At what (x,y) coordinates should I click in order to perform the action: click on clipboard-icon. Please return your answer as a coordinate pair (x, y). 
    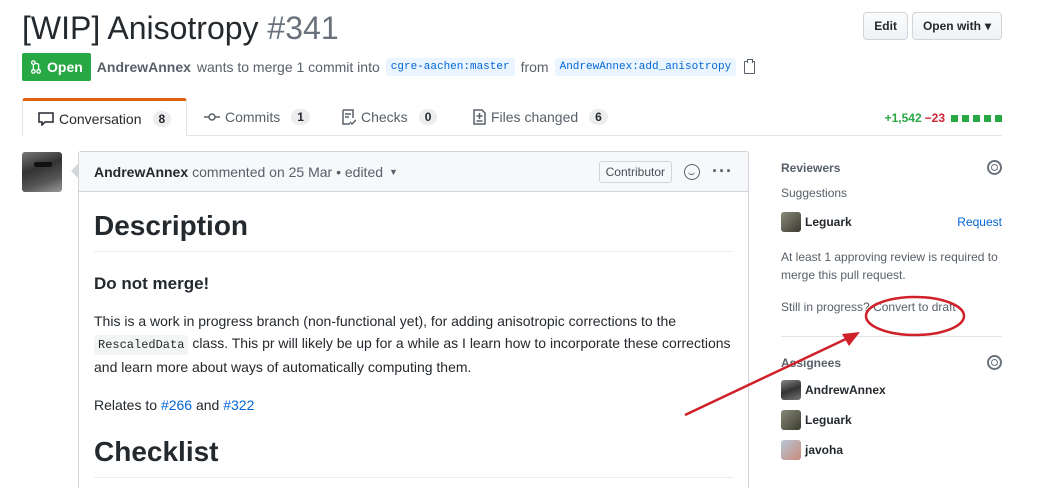
    Looking at the image, I should click on (750, 66).